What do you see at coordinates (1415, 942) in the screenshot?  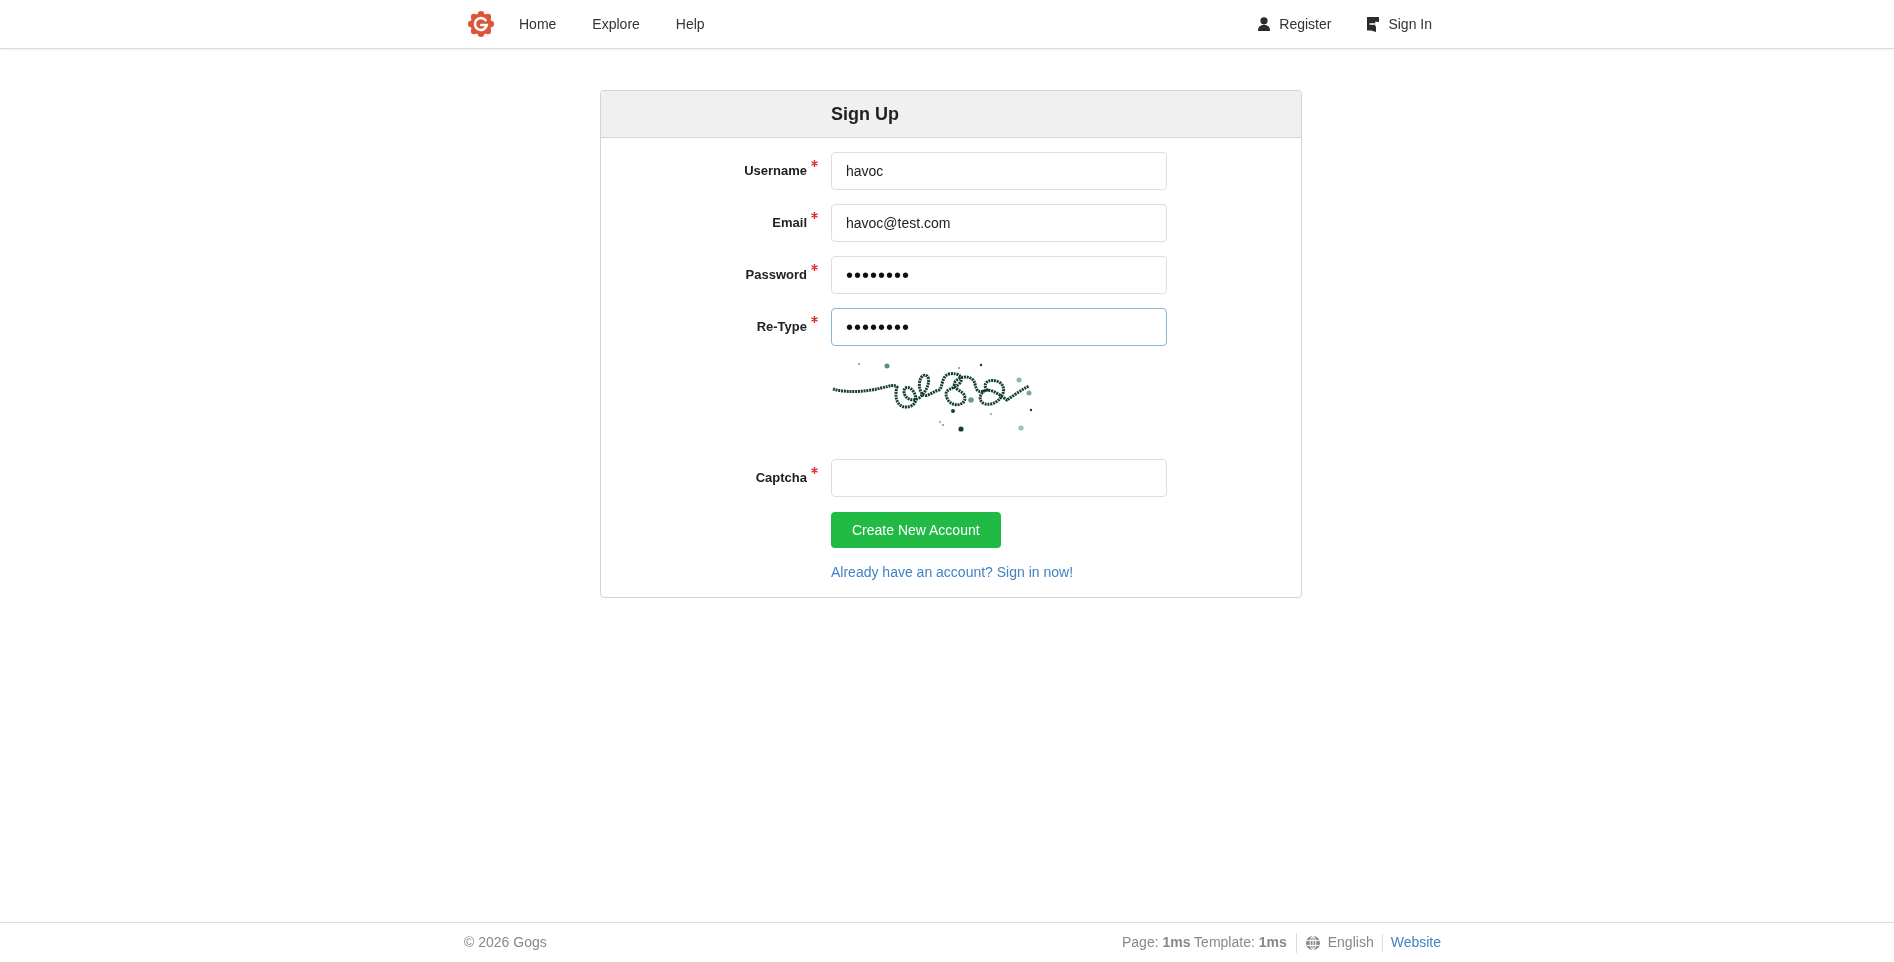 I see `website-link: Website` at bounding box center [1415, 942].